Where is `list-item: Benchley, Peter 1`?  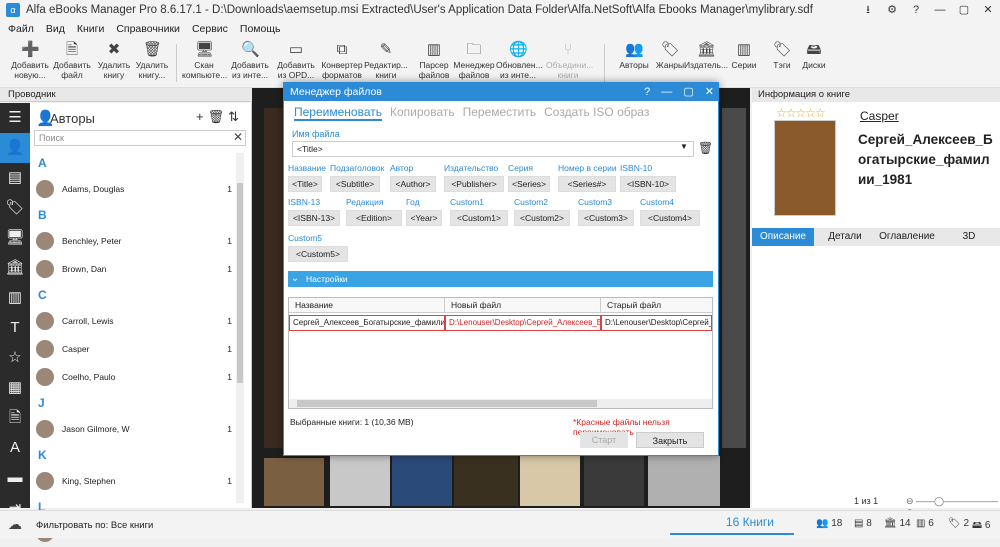
list-item: Benchley, Peter 1 is located at coordinates (134, 241).